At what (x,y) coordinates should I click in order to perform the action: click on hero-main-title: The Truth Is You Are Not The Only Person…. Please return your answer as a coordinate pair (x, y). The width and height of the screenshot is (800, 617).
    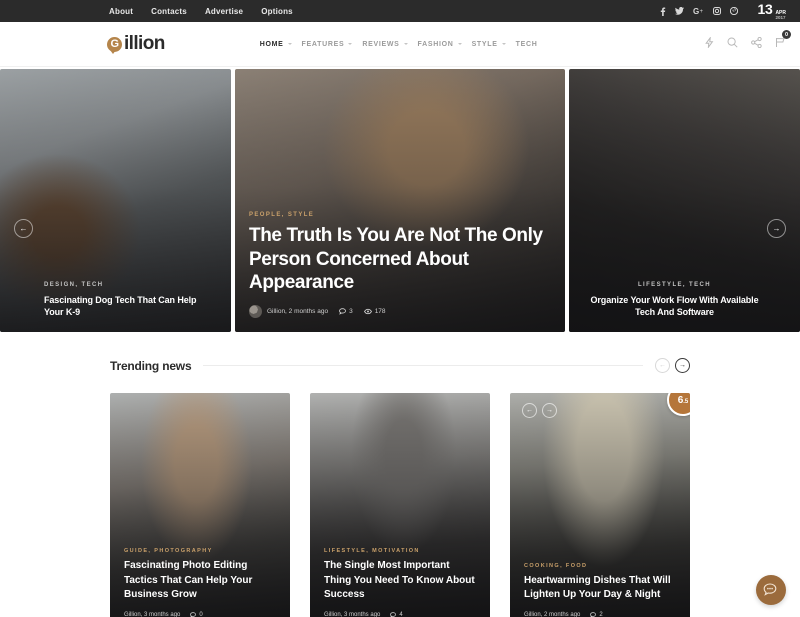
    Looking at the image, I should click on (400, 259).